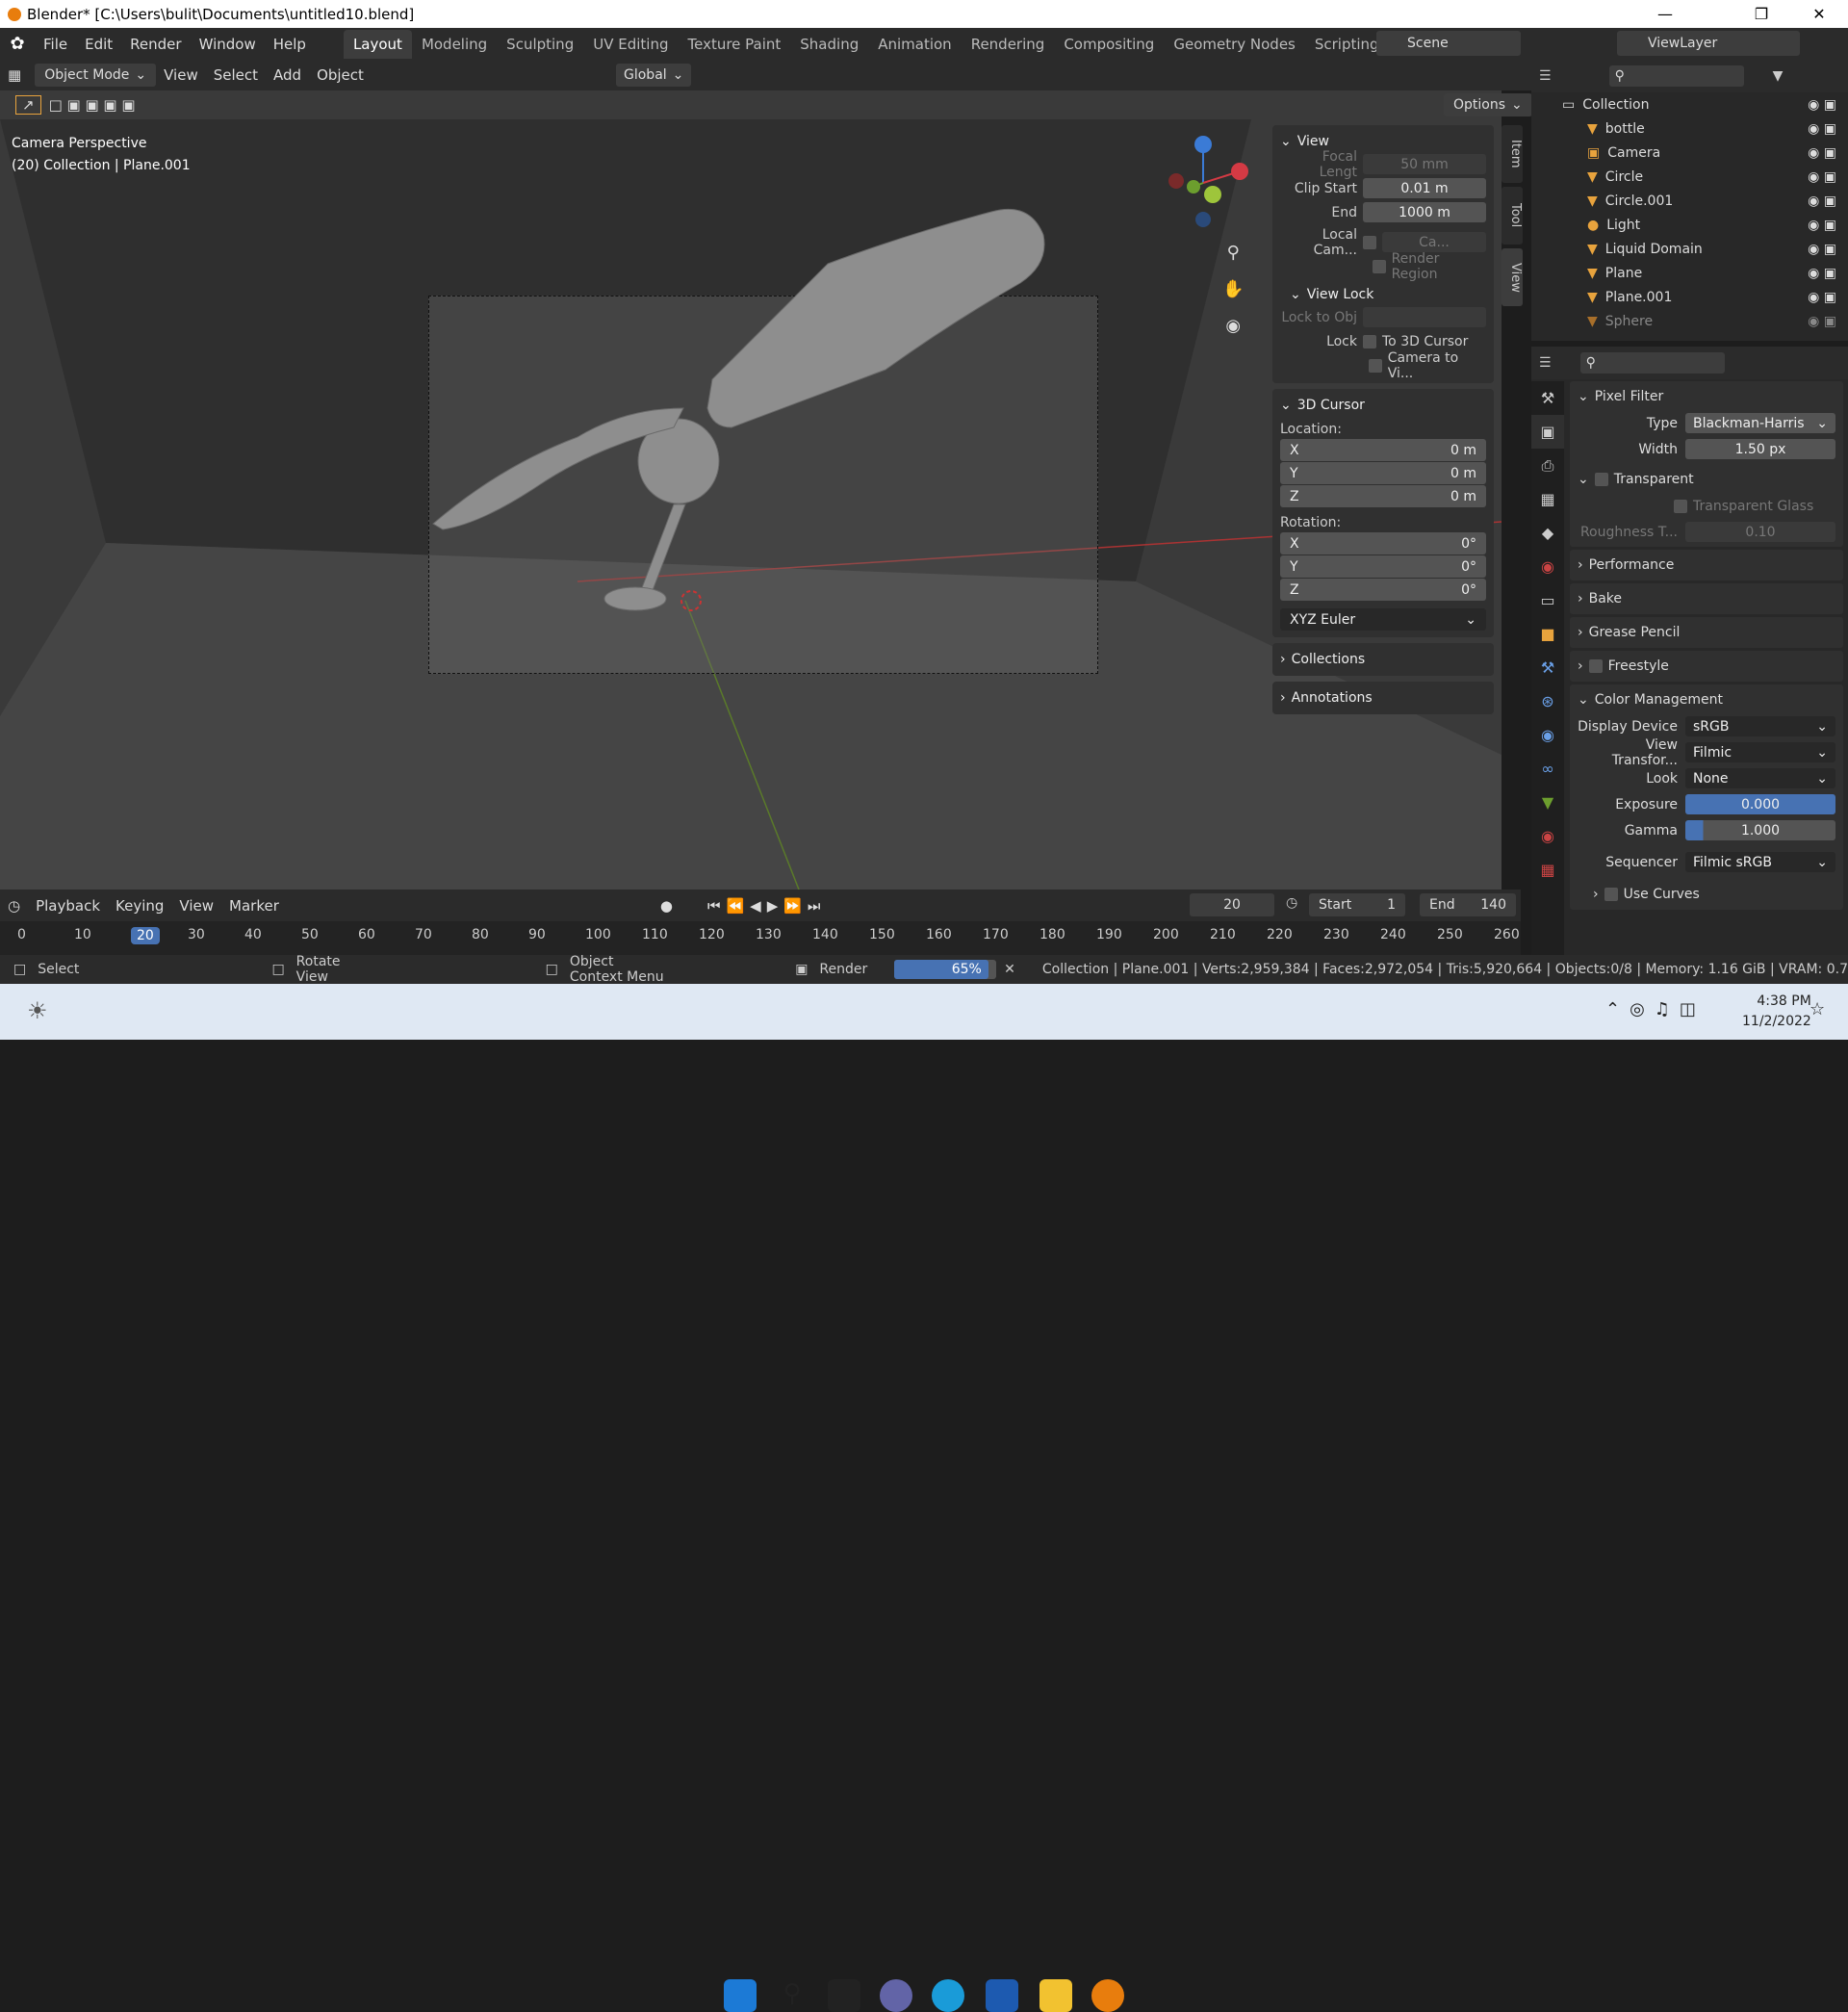 The height and width of the screenshot is (2012, 1848). Describe the element at coordinates (1512, 216) in the screenshot. I see `tab-tool: Tool` at that location.